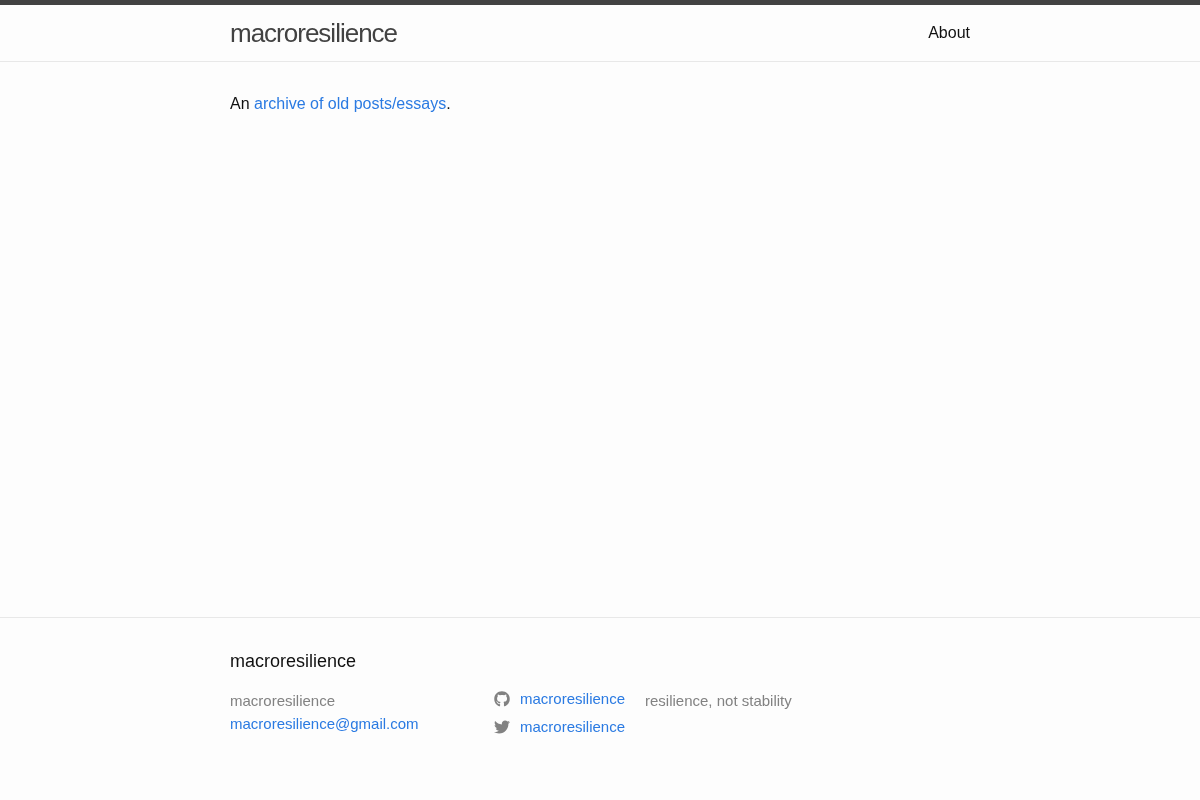 This screenshot has height=800, width=1200. What do you see at coordinates (718, 700) in the screenshot?
I see `site-description: resilience, not stability` at bounding box center [718, 700].